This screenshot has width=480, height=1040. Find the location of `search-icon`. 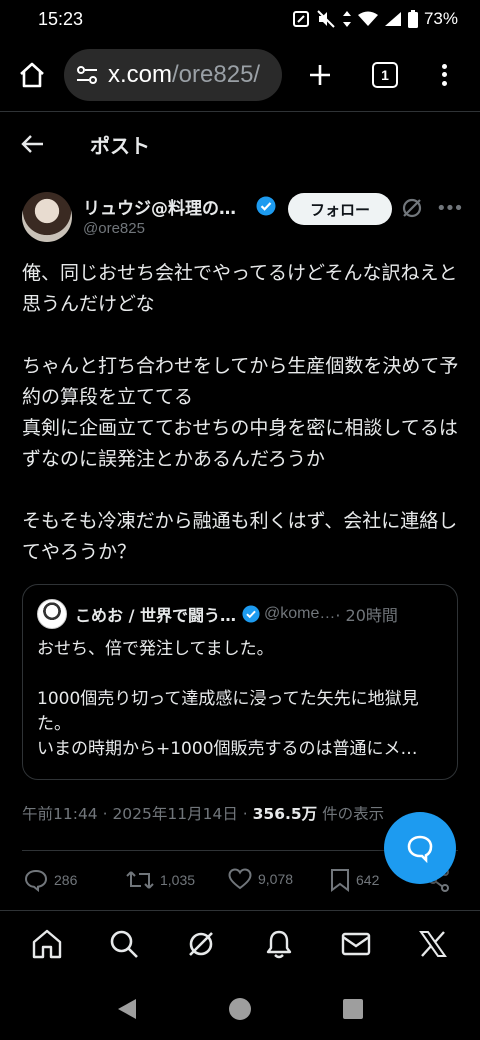

search-icon is located at coordinates (124, 944).